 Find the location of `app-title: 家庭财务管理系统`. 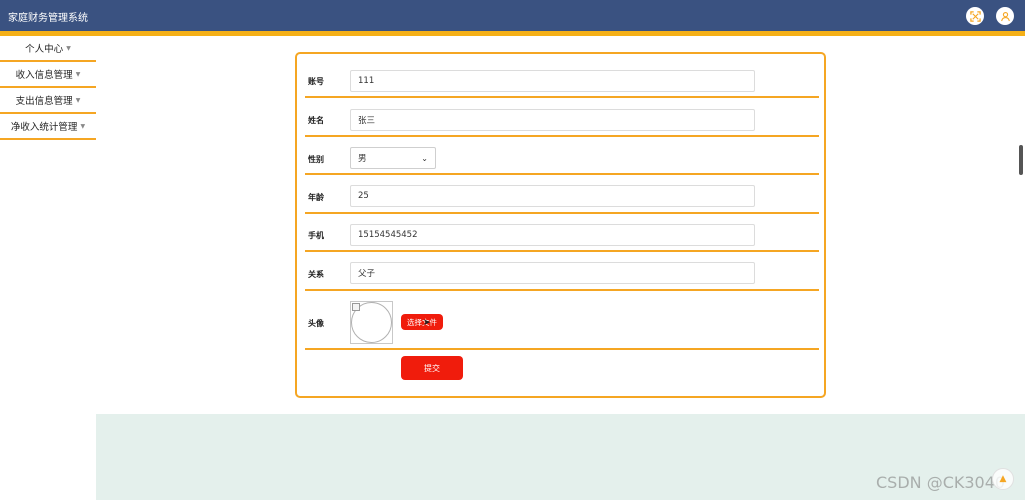

app-title: 家庭财务管理系统 is located at coordinates (48, 18).